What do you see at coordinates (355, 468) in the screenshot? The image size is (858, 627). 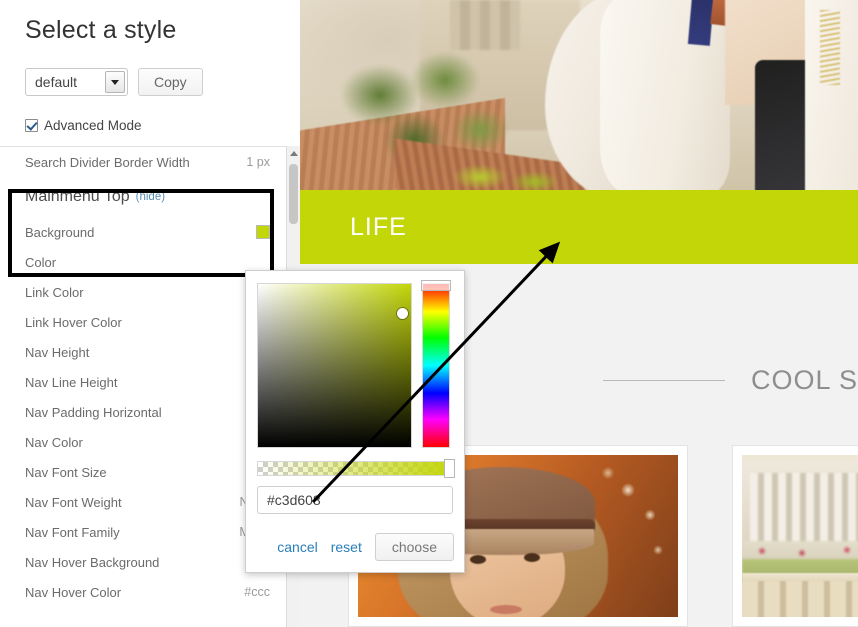 I see `alpha-strip` at bounding box center [355, 468].